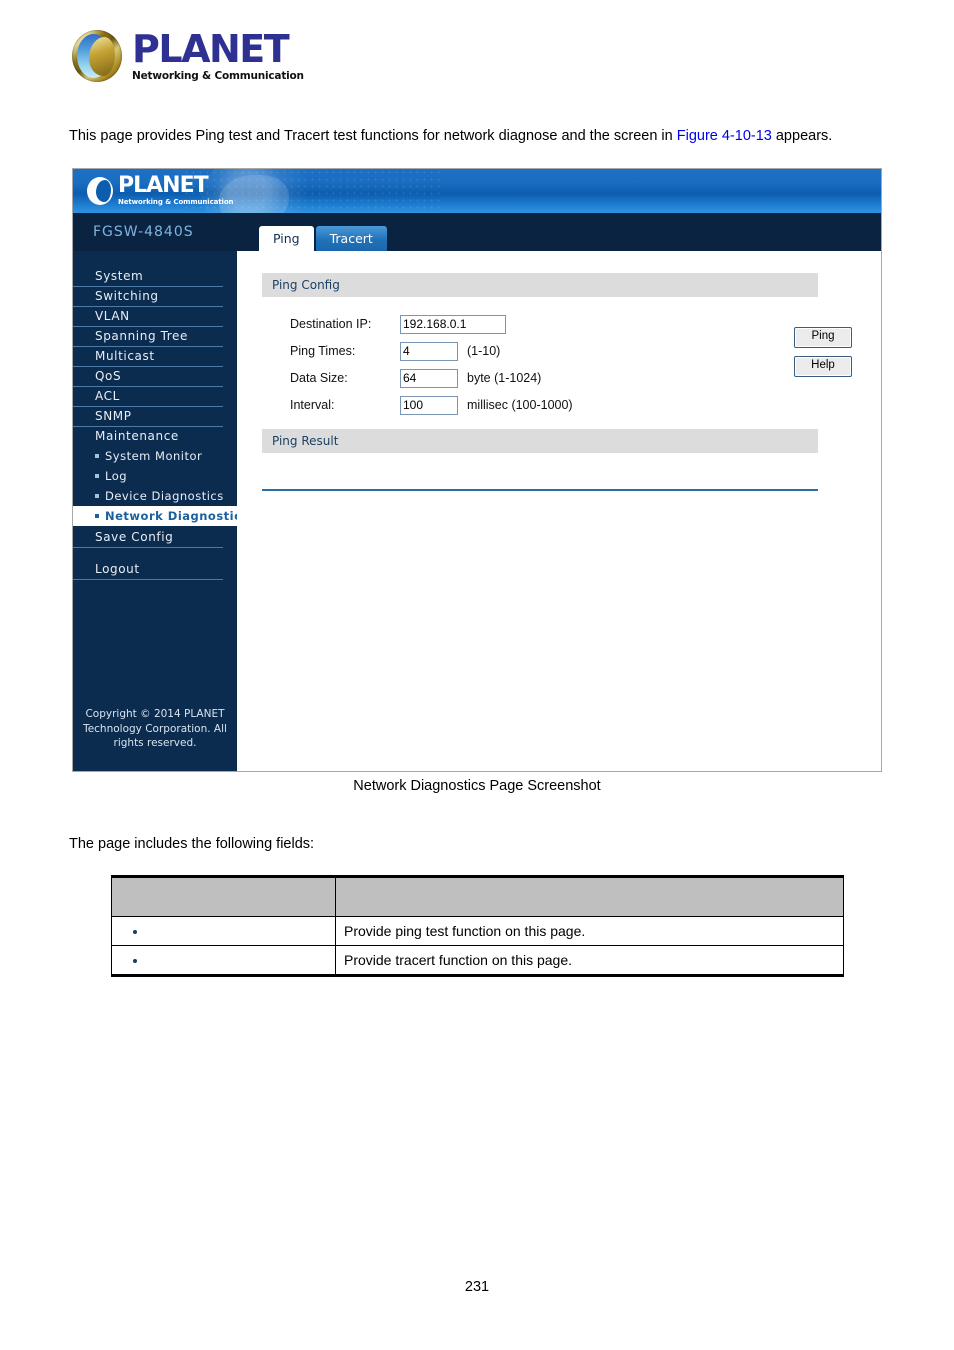 This screenshot has height=1350, width=954. I want to click on ping-times-hint: (1-10), so click(484, 351).